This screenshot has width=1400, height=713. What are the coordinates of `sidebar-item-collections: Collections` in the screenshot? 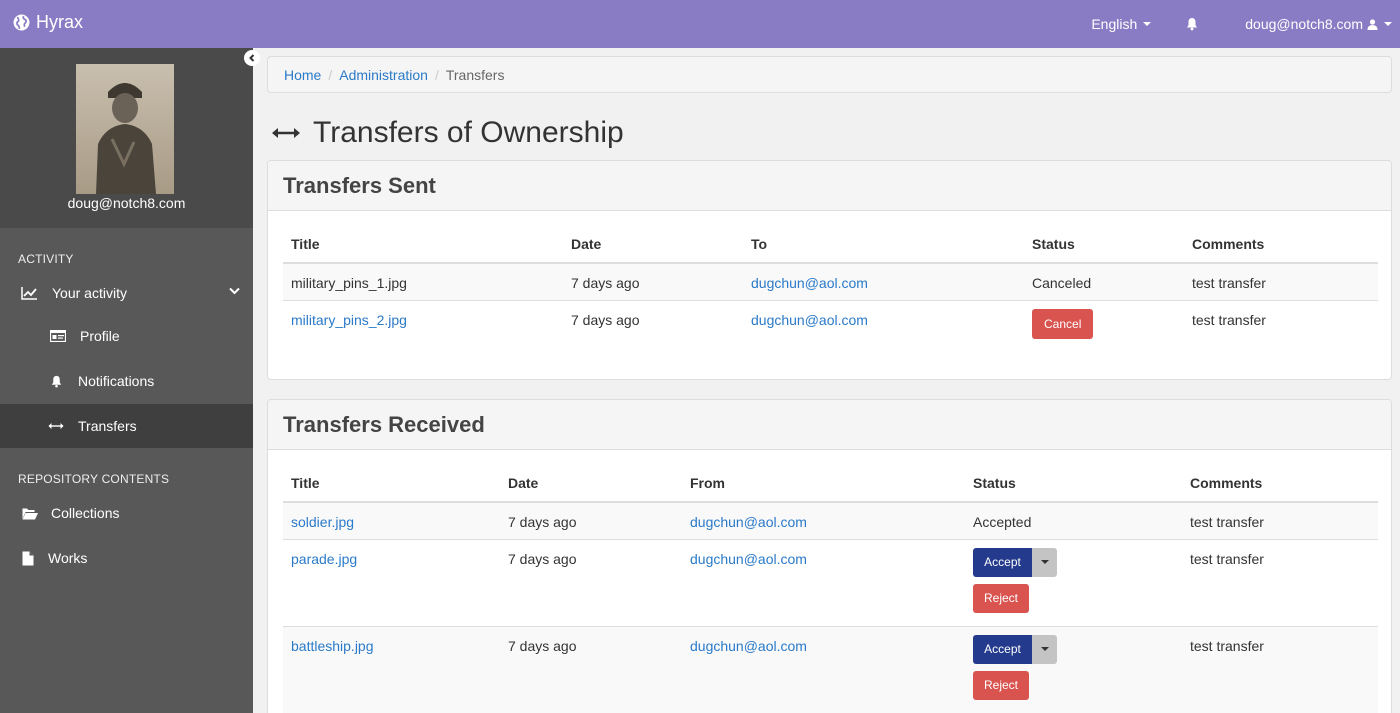 It's located at (126, 513).